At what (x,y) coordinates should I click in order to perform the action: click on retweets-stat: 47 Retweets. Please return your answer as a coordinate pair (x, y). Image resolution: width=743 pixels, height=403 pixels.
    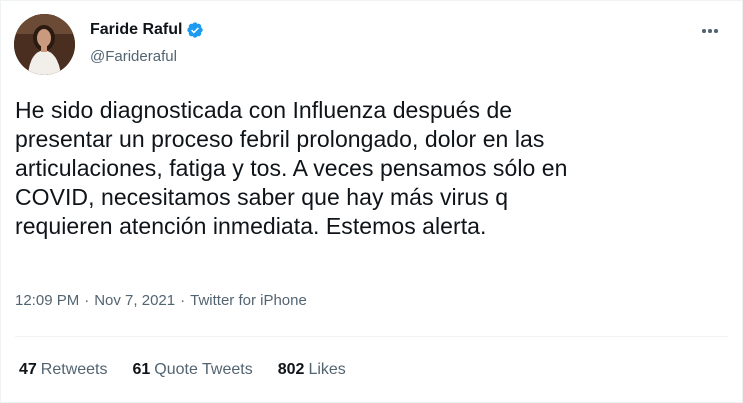
    Looking at the image, I should click on (63, 370).